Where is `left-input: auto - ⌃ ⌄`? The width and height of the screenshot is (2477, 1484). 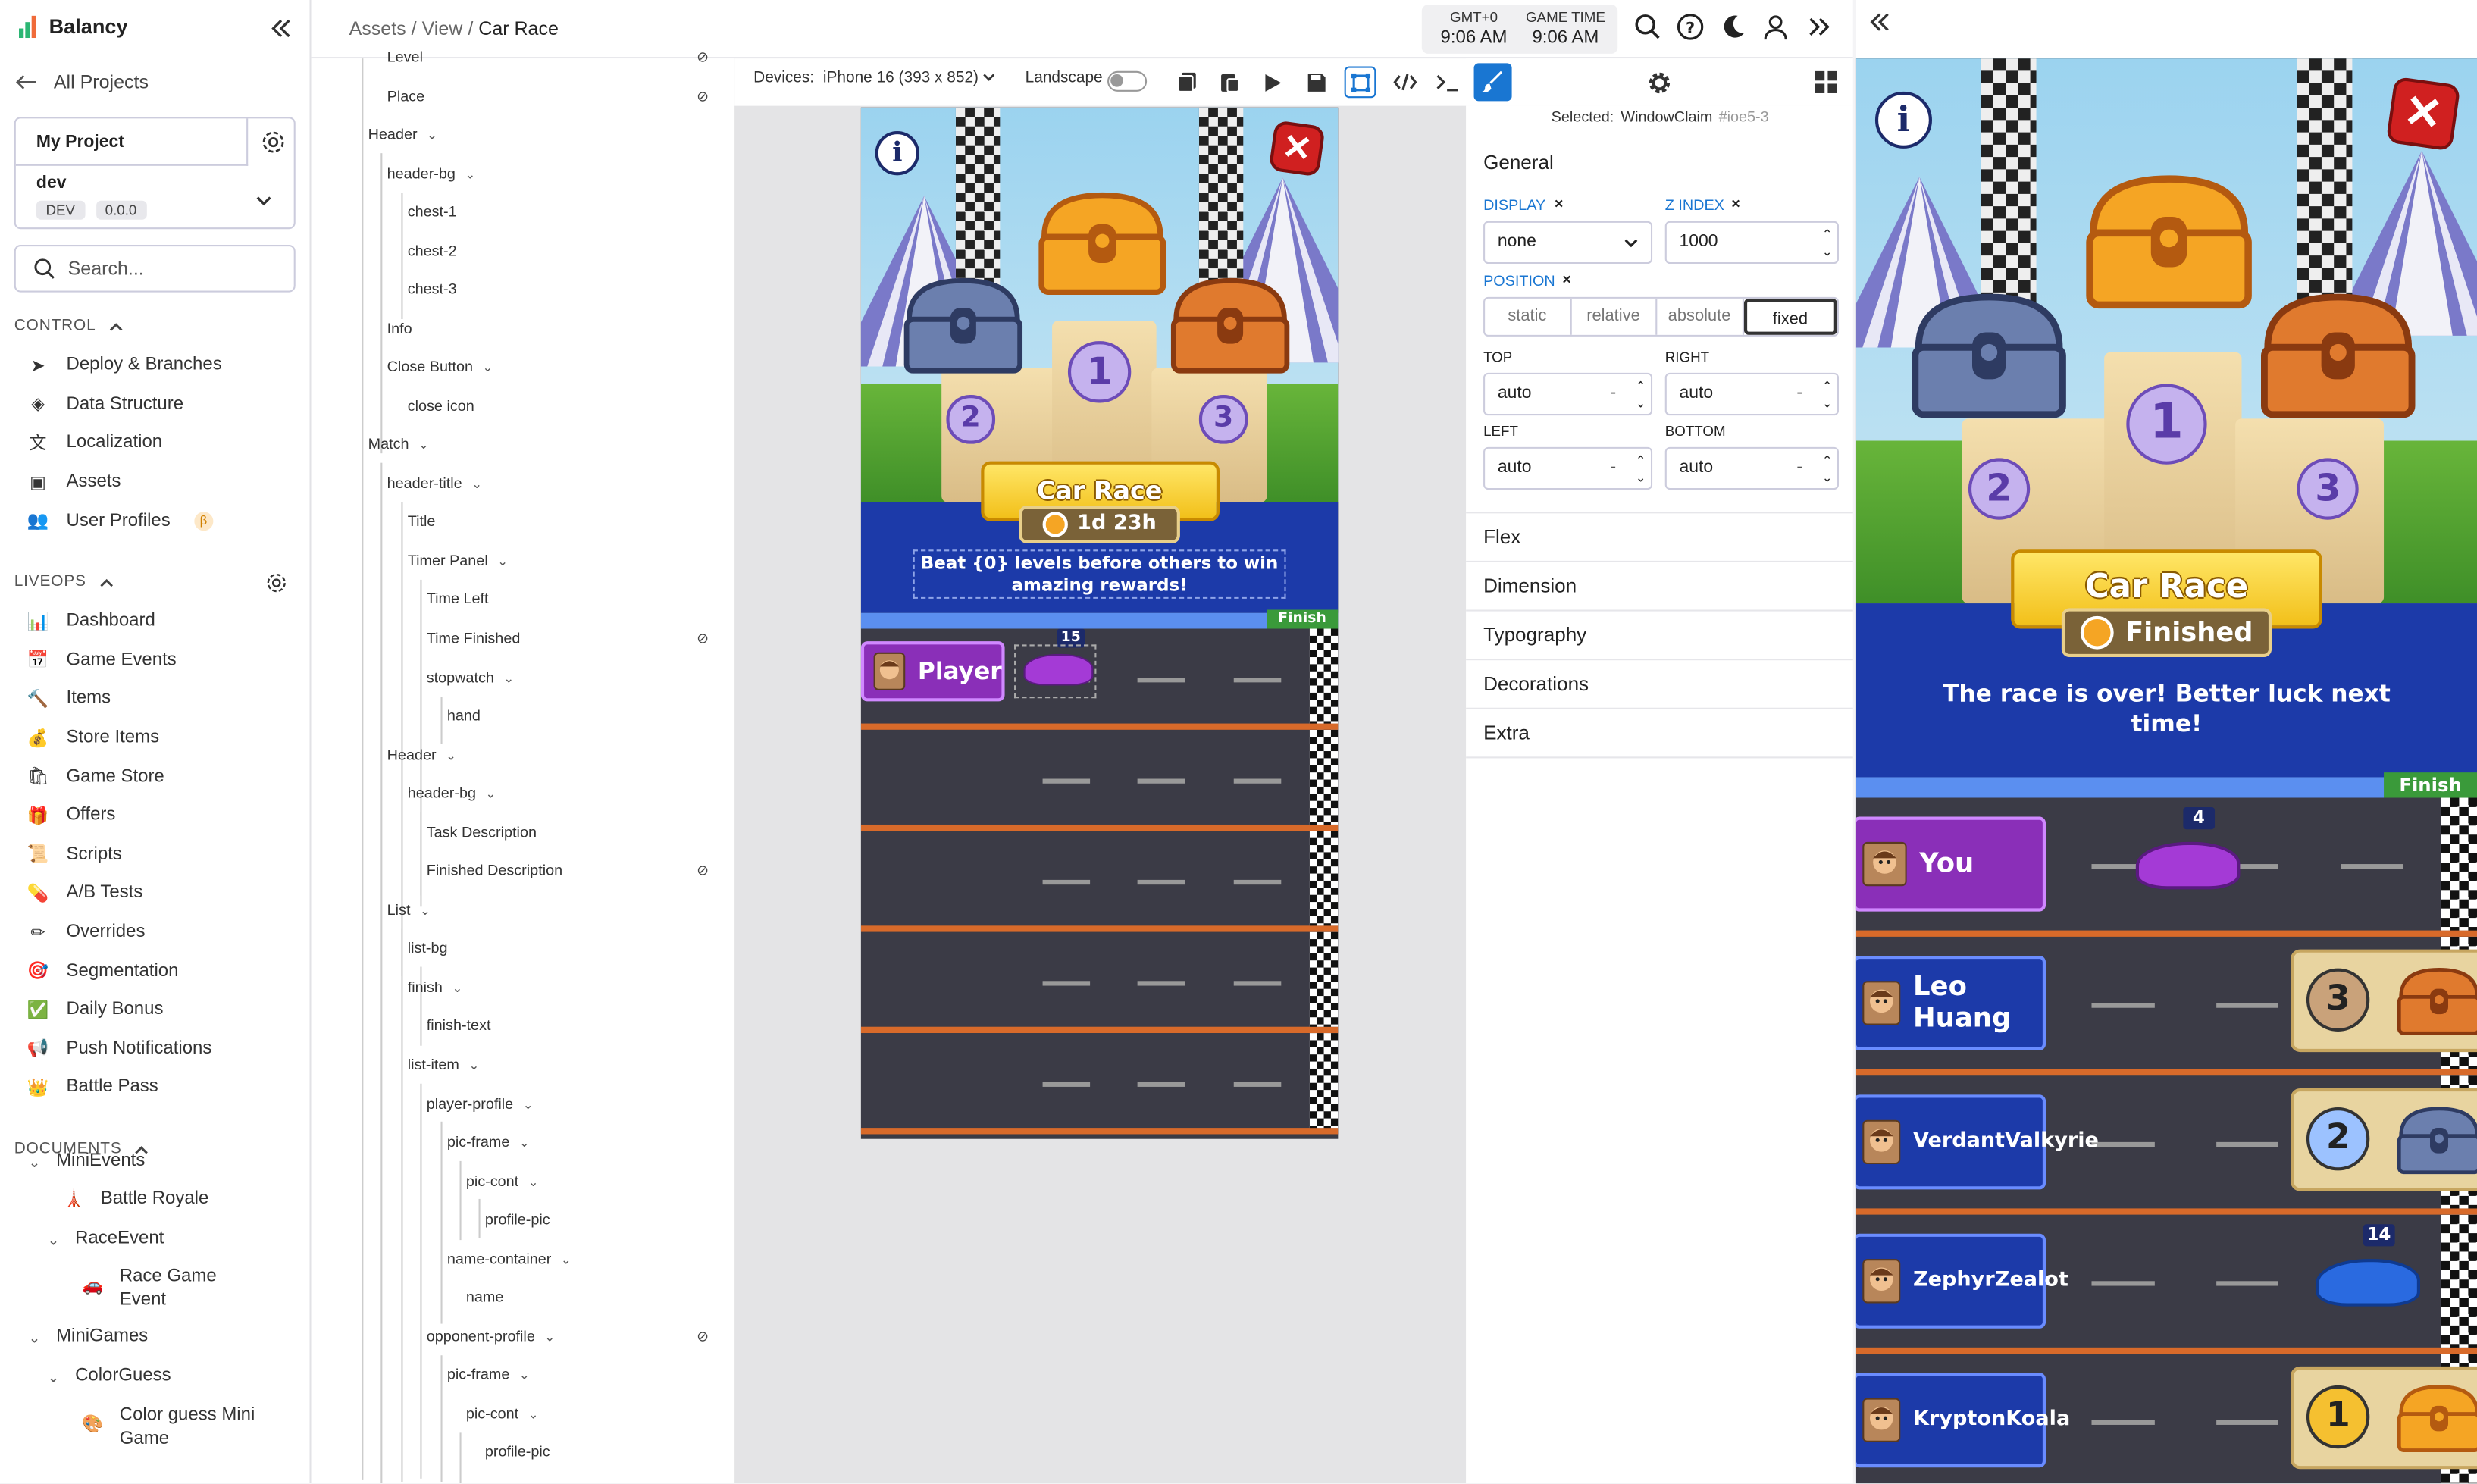 left-input: auto - ⌃ ⌄ is located at coordinates (1568, 468).